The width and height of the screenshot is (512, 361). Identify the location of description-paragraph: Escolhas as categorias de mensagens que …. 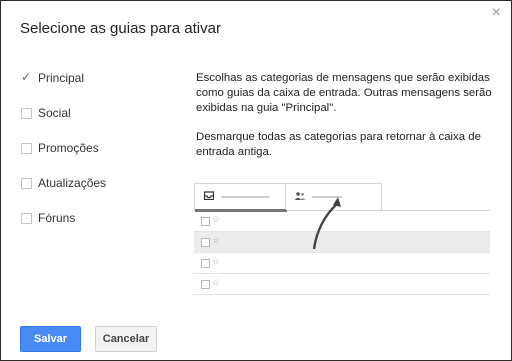
(344, 93).